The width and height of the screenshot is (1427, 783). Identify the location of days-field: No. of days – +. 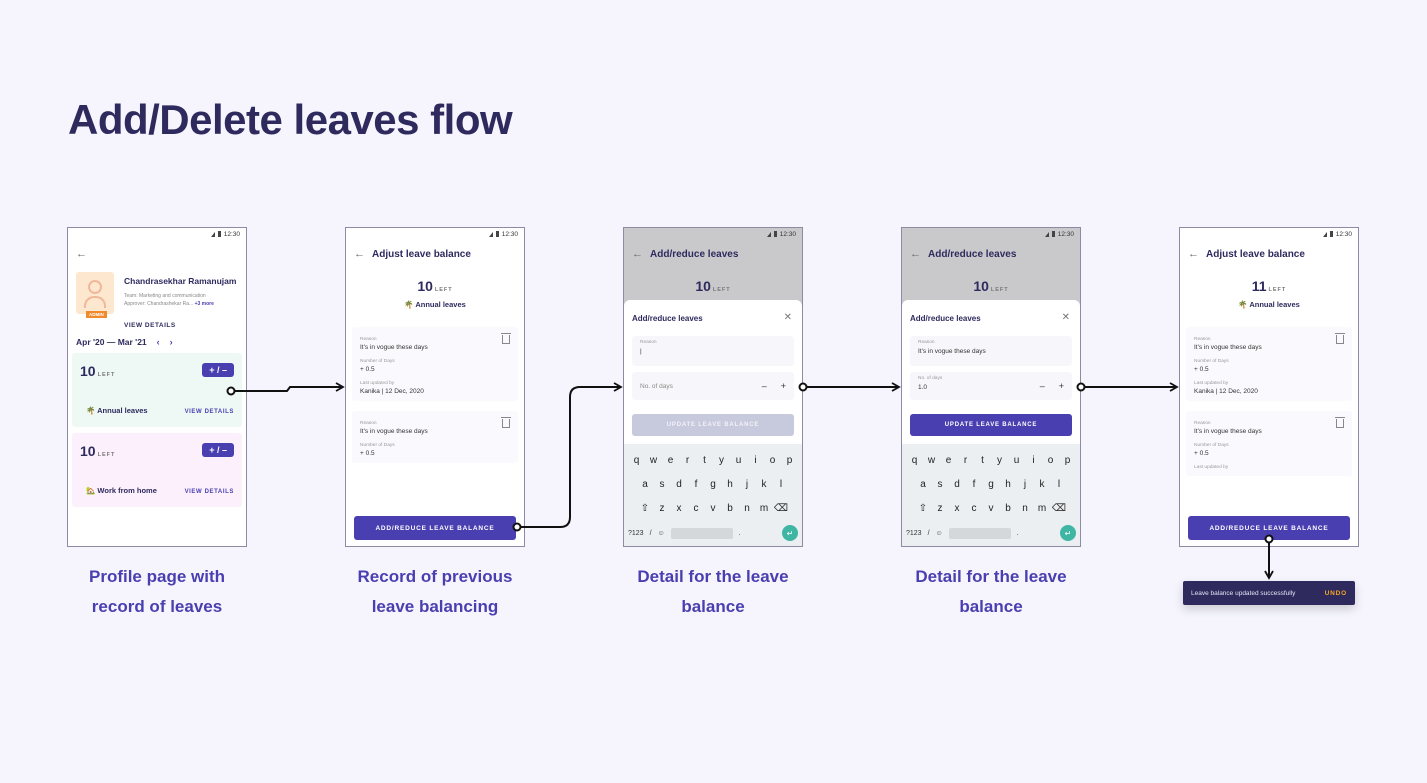
(713, 386).